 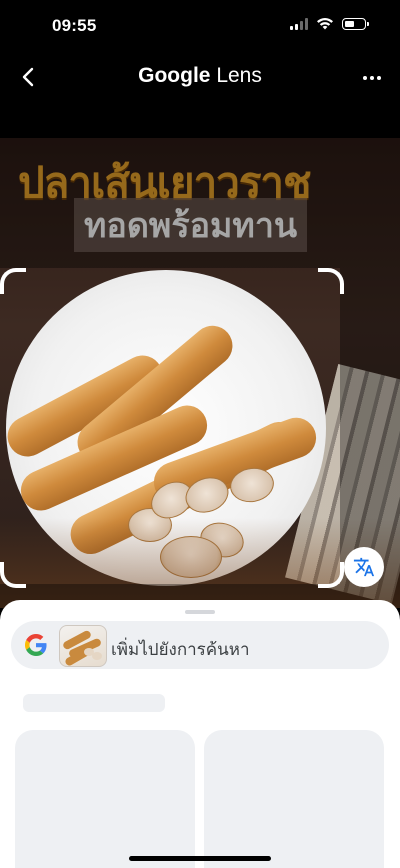 I want to click on sheet-drag-handle, so click(x=200, y=612).